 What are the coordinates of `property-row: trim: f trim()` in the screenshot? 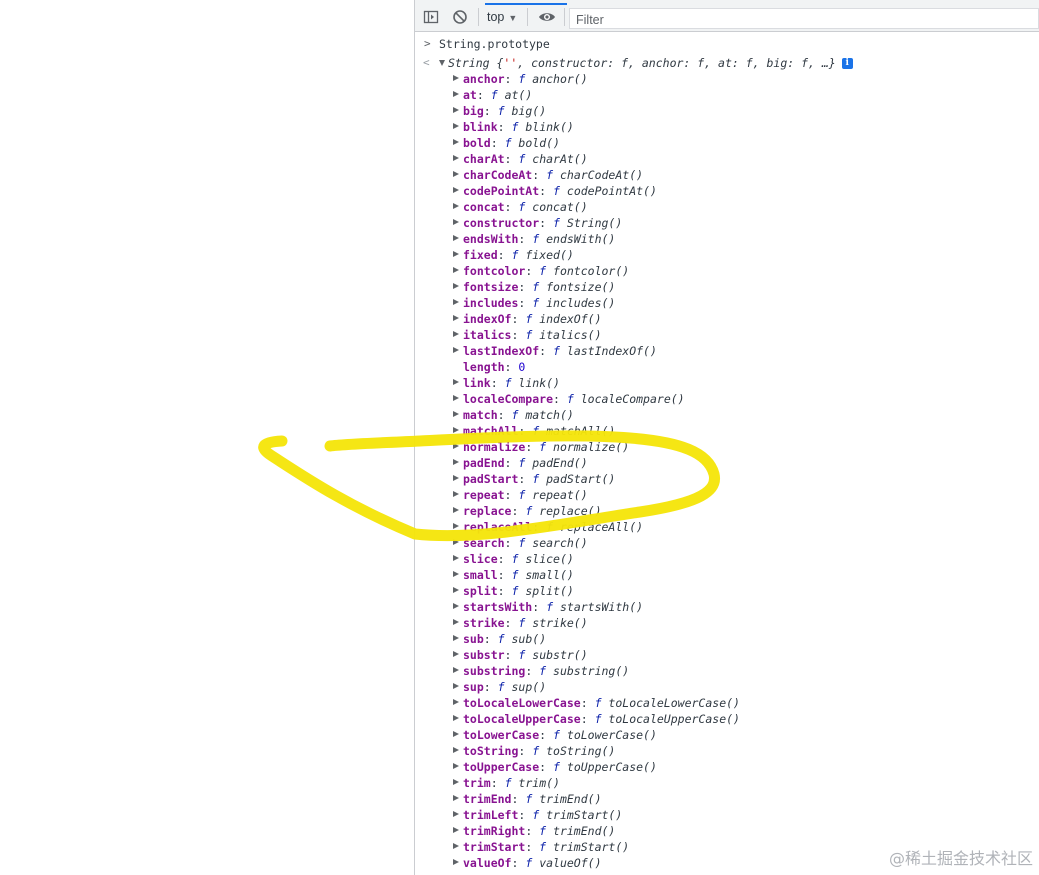 It's located at (727, 783).